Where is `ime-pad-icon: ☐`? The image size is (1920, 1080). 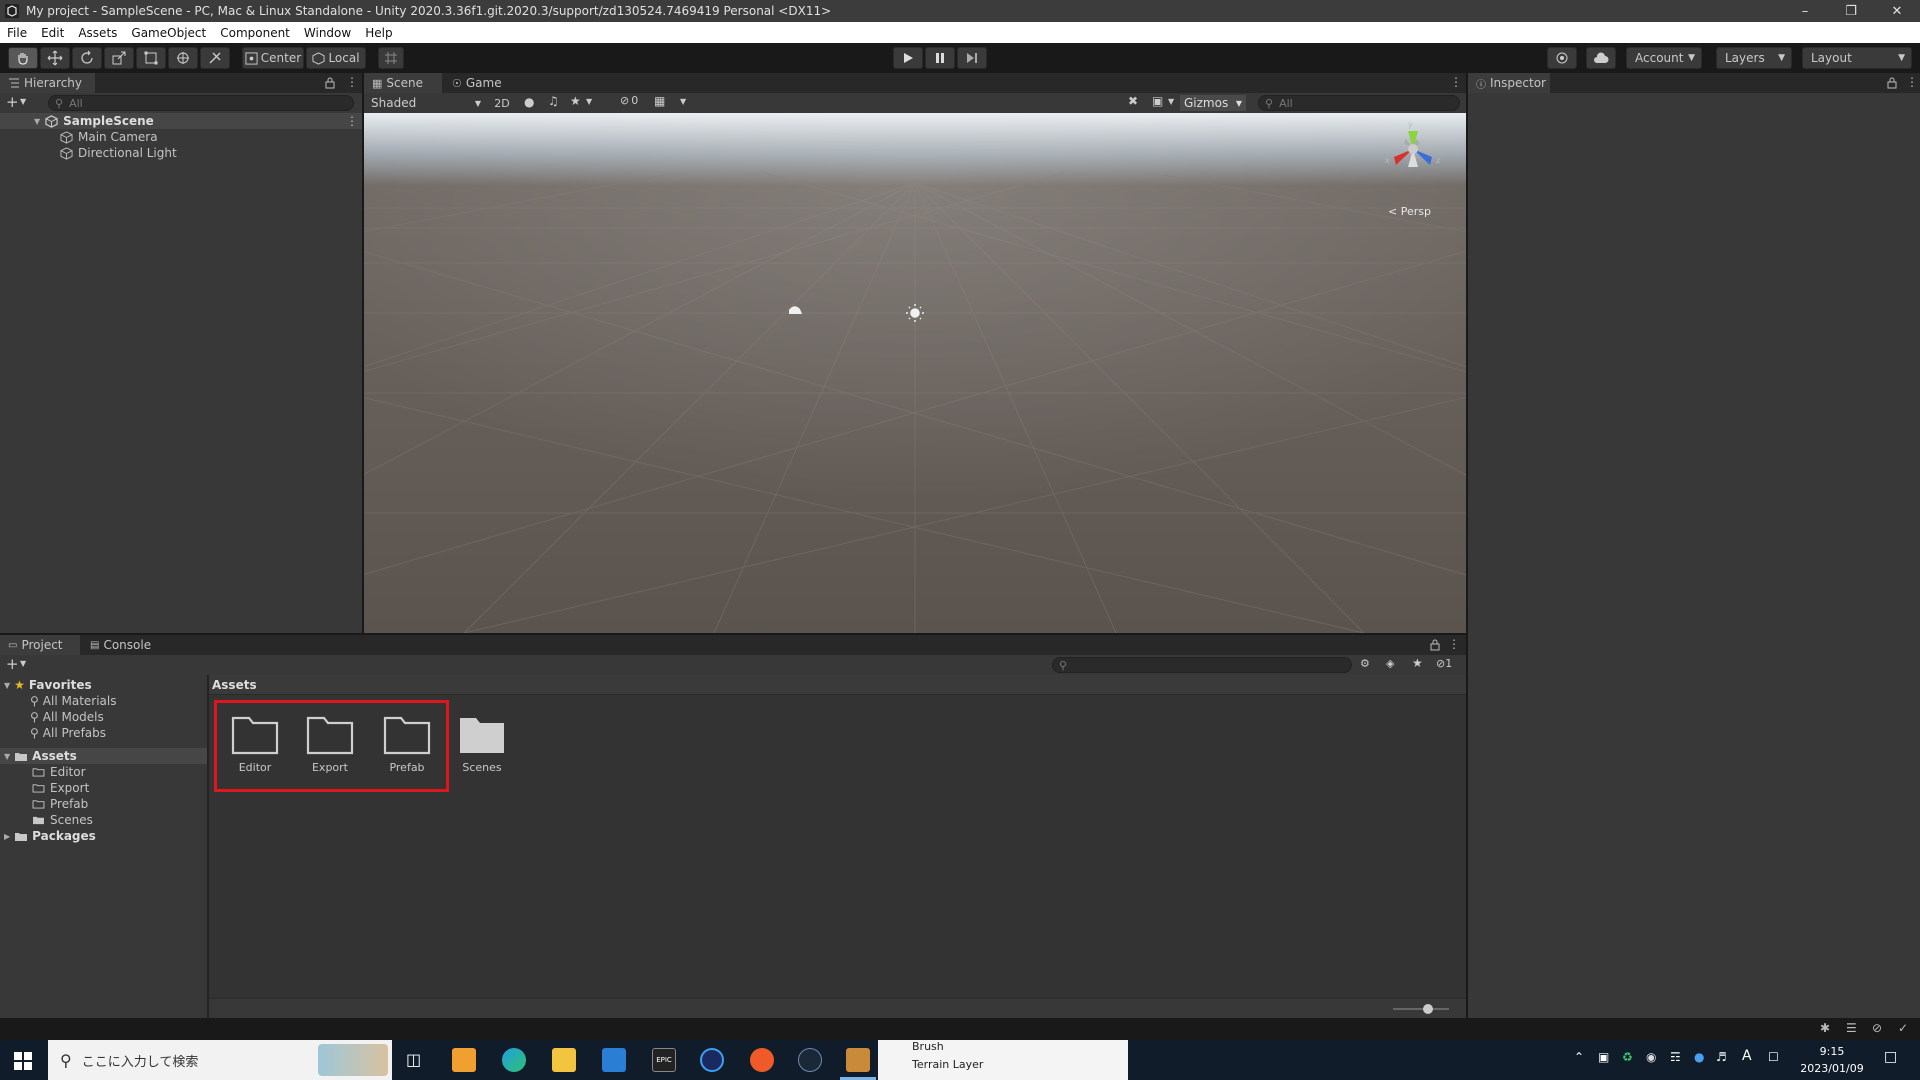
ime-pad-icon: ☐ is located at coordinates (1773, 1057).